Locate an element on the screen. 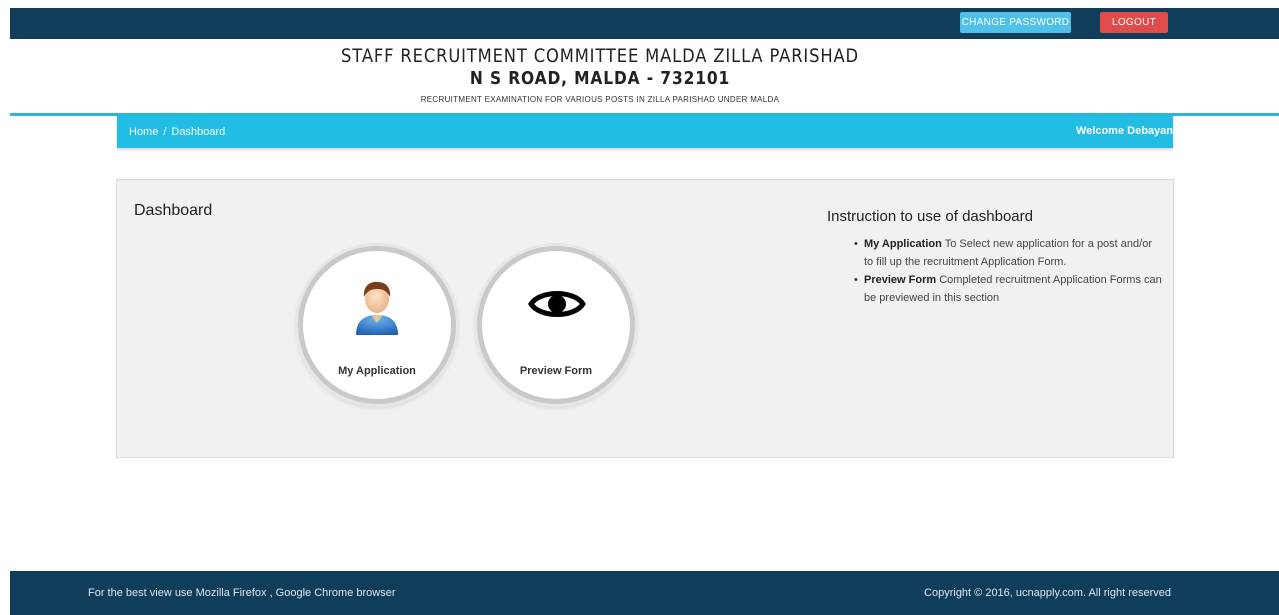 The width and height of the screenshot is (1279, 615). top-bar: CHANGE PASSWORD LOGOUT is located at coordinates (644, 23).